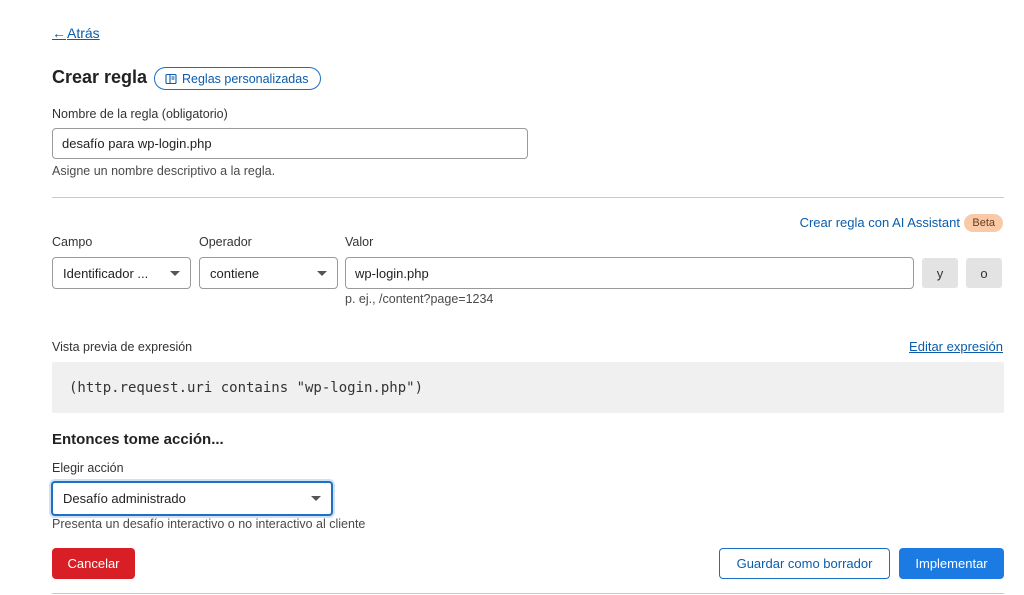 This screenshot has width=1024, height=595. I want to click on field-label: Campo, so click(72, 242).